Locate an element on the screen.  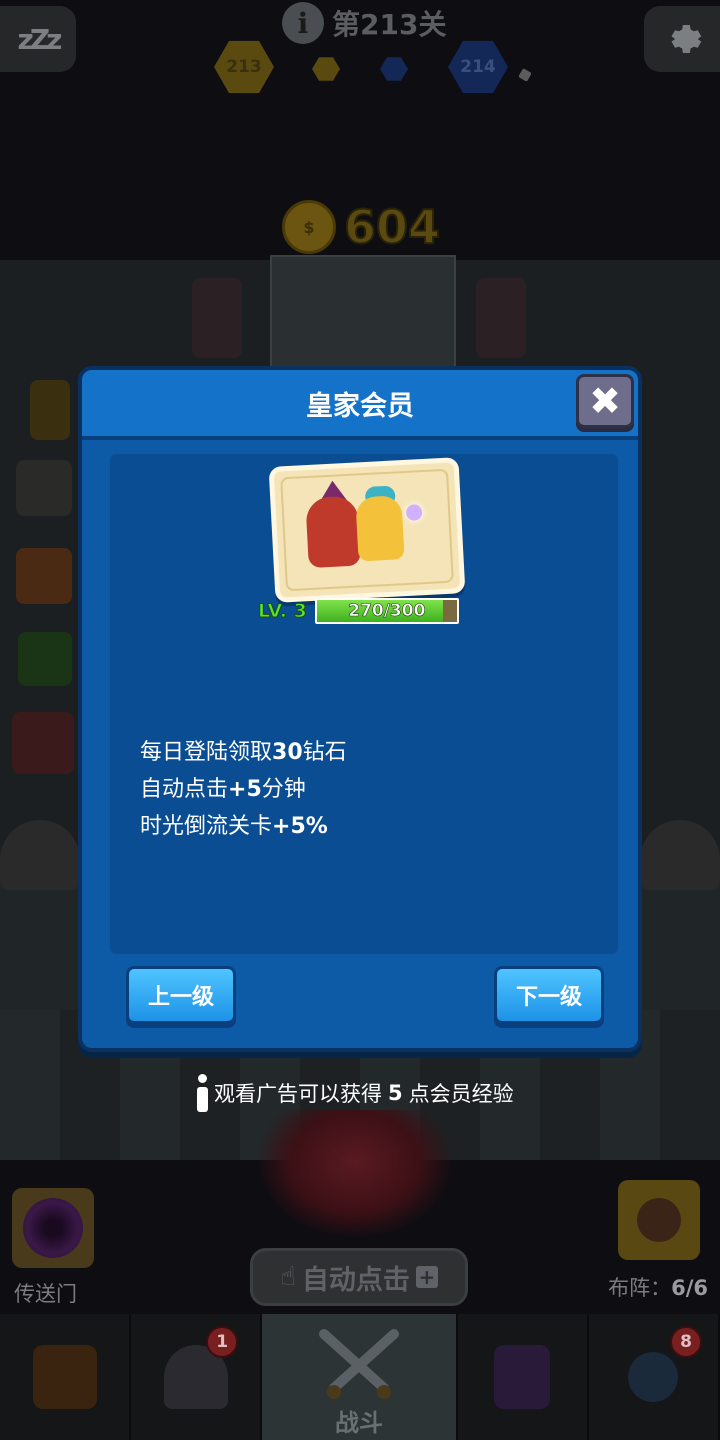
sleep-button: zZz is located at coordinates (38, 39).